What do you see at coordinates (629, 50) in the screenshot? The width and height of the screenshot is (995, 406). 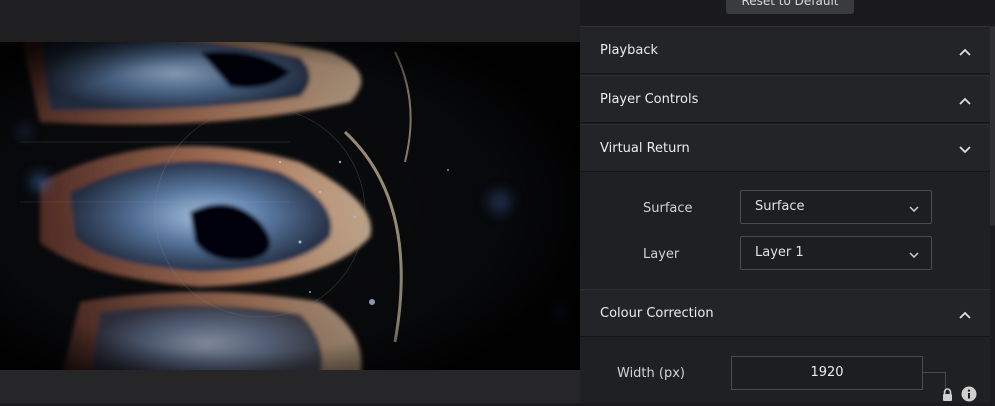 I see `section-title-playback: Playback` at bounding box center [629, 50].